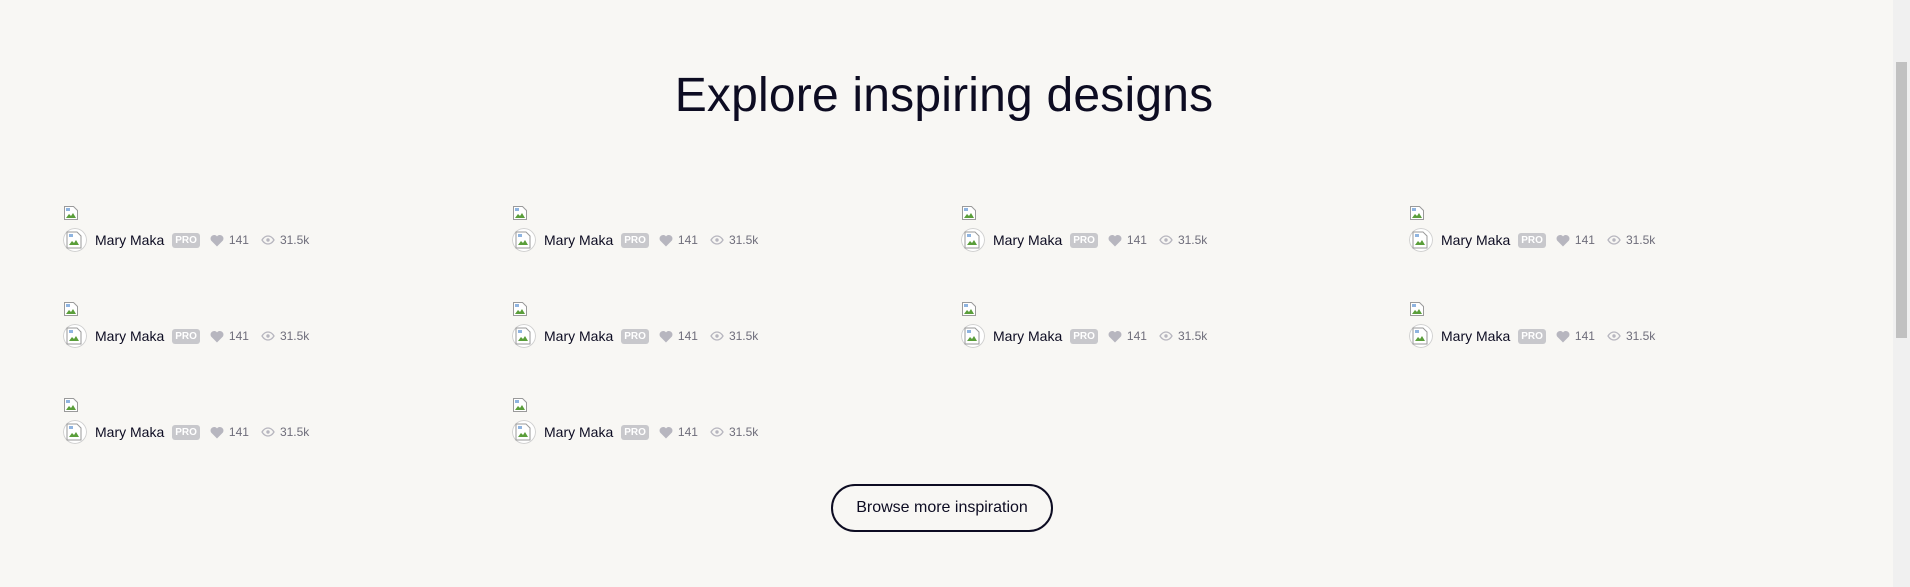  Describe the element at coordinates (1901, 200) in the screenshot. I see `scrollbar-thumb` at that location.